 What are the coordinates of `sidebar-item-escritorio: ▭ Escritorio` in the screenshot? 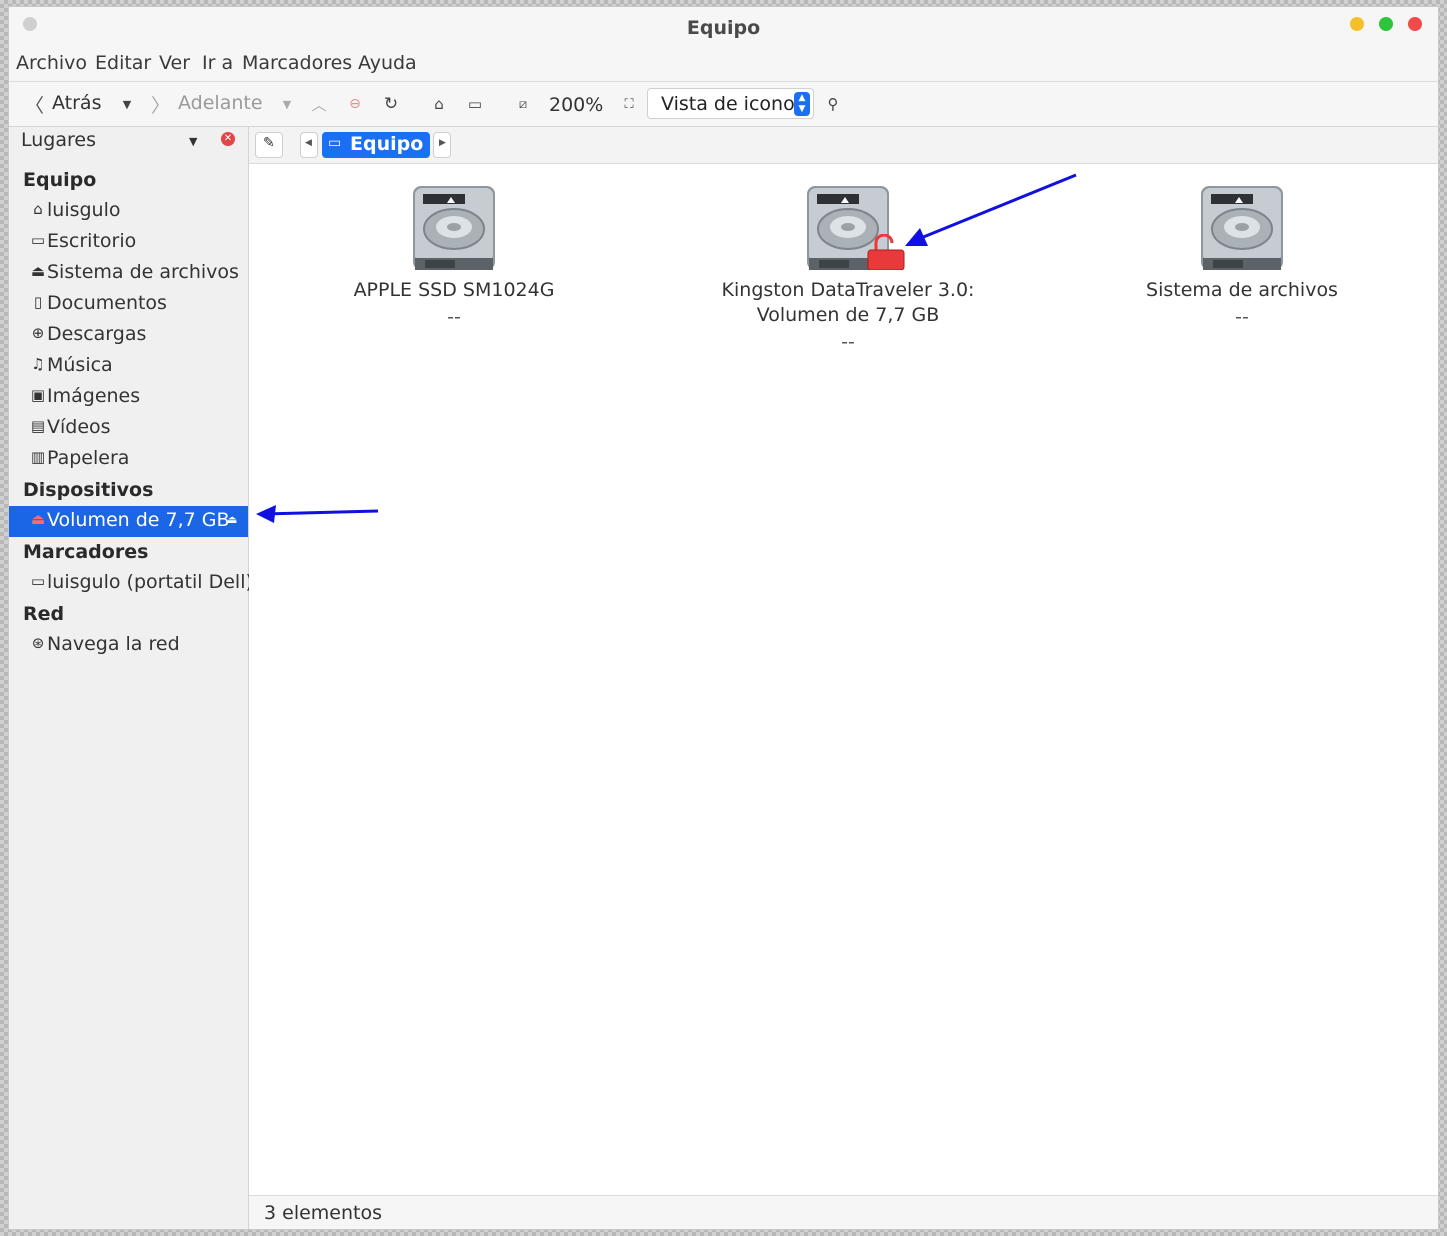 It's located at (128, 242).